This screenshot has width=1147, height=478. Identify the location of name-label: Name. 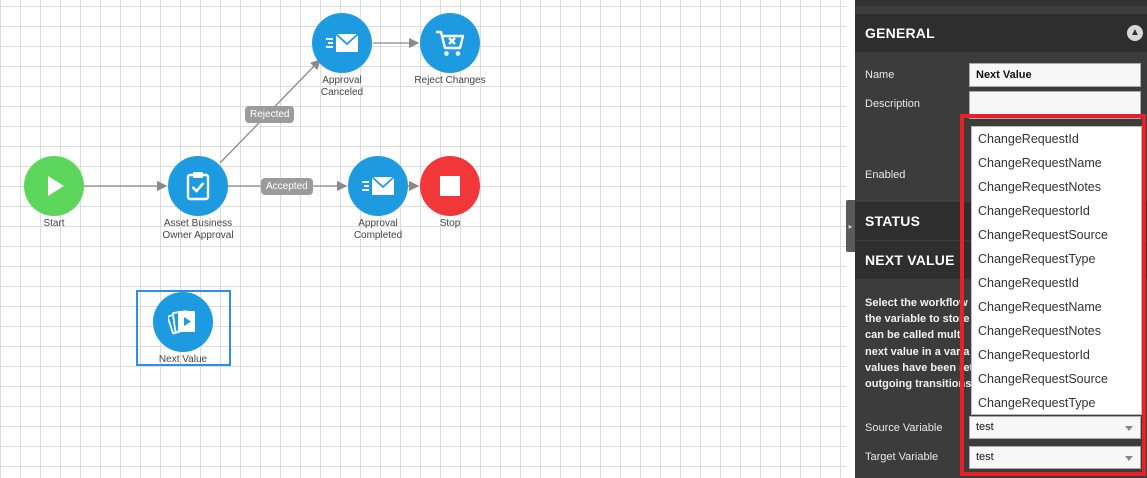
(880, 75).